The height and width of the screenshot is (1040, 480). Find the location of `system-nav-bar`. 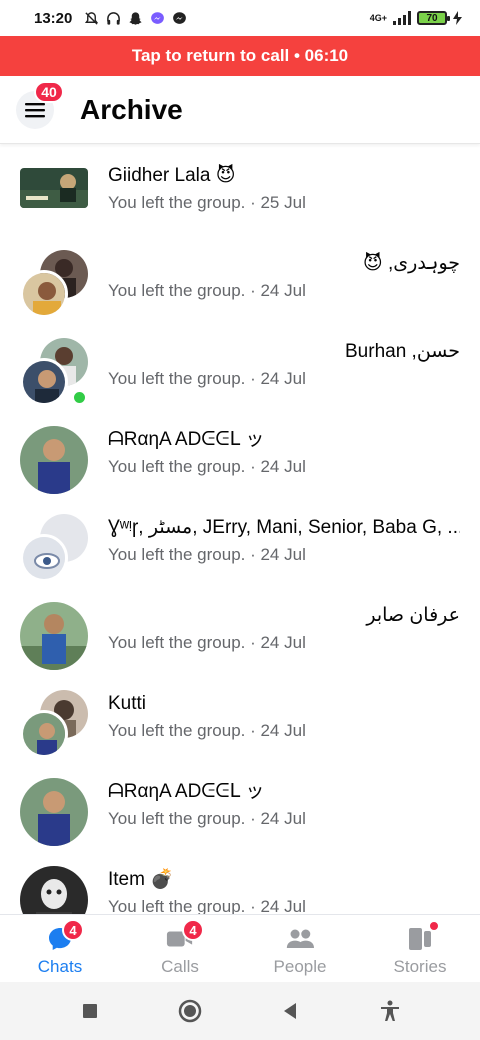

system-nav-bar is located at coordinates (240, 1011).